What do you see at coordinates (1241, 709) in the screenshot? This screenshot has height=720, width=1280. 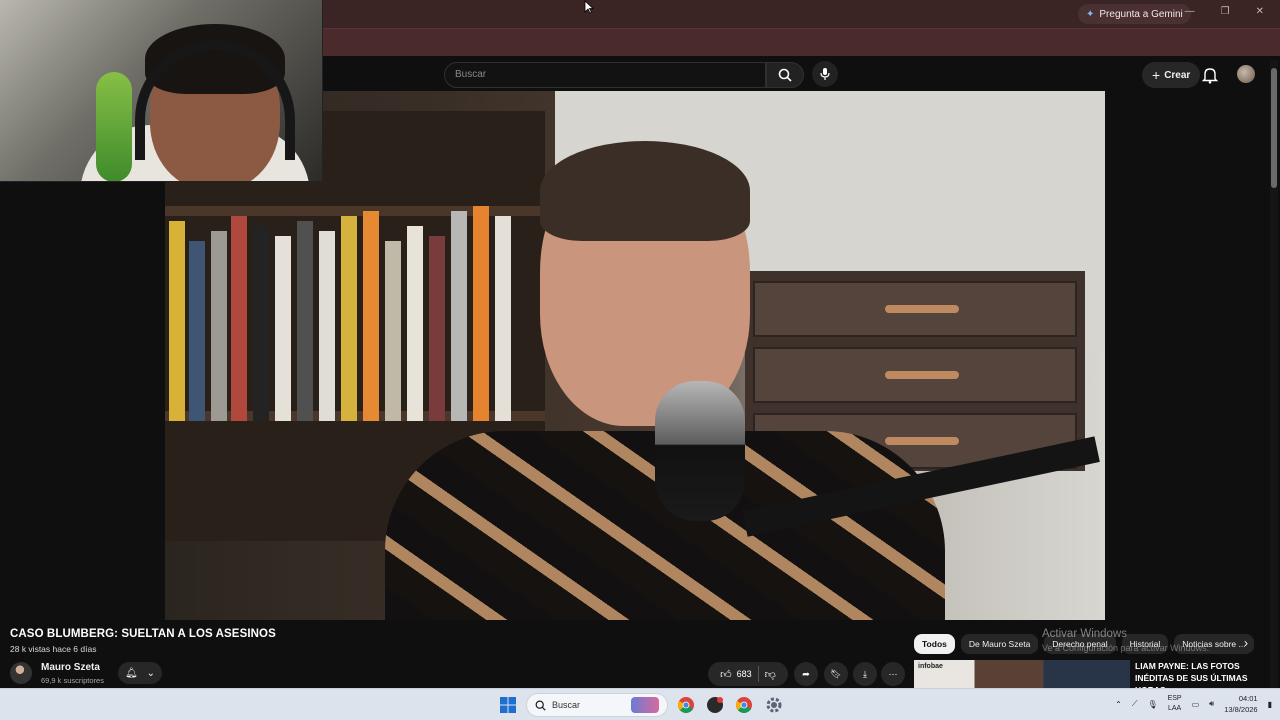 I see `clock-date: 13/8/2026` at bounding box center [1241, 709].